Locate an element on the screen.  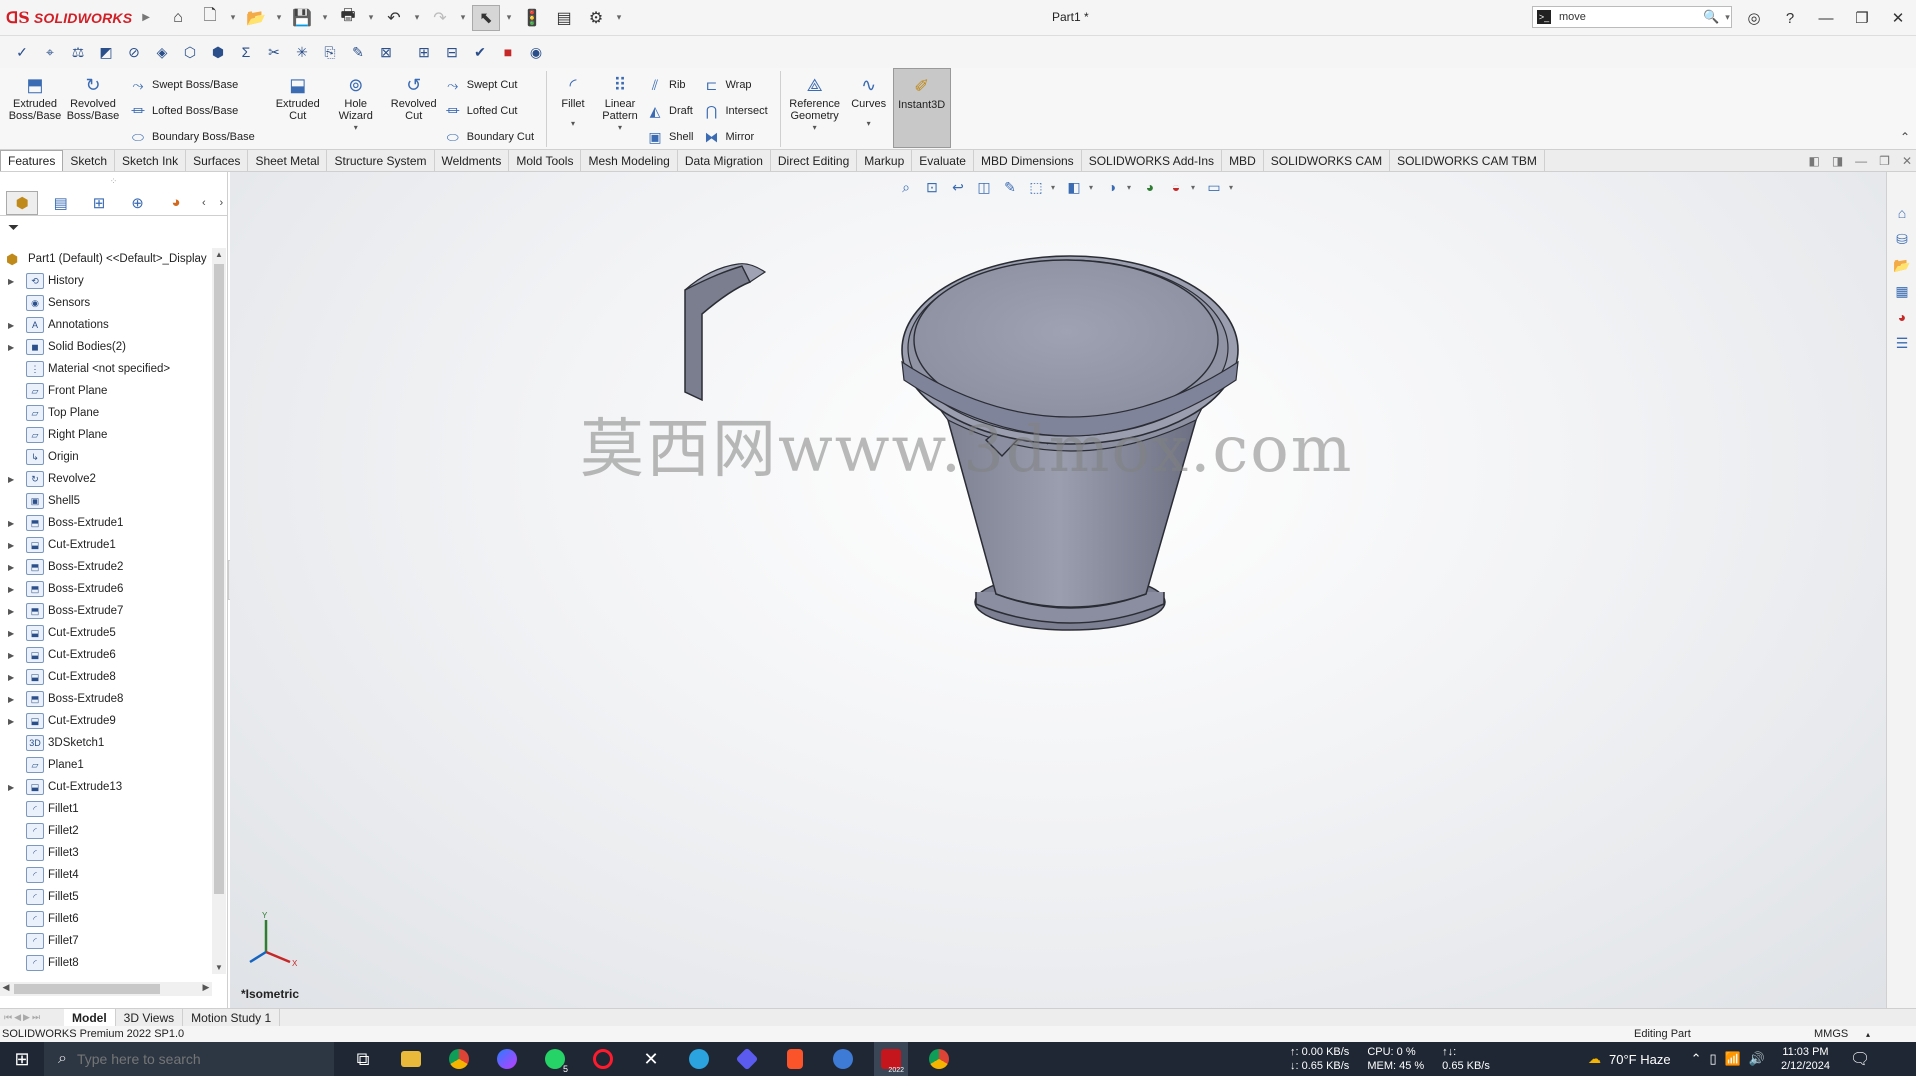
tab-3d-views: 3D Views is located at coordinates (150, 1017).